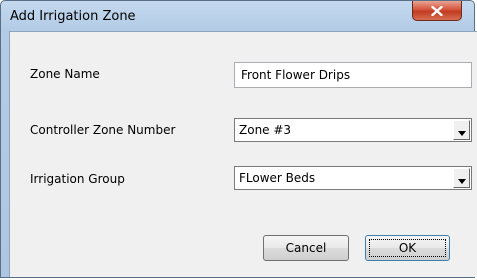  Describe the element at coordinates (353, 130) in the screenshot. I see `controller-zone-number-select: Zone #3` at that location.